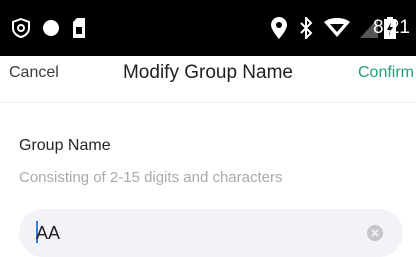 Image resolution: width=416 pixels, height=257 pixels. What do you see at coordinates (21, 28) in the screenshot?
I see `vpn-shield-icon` at bounding box center [21, 28].